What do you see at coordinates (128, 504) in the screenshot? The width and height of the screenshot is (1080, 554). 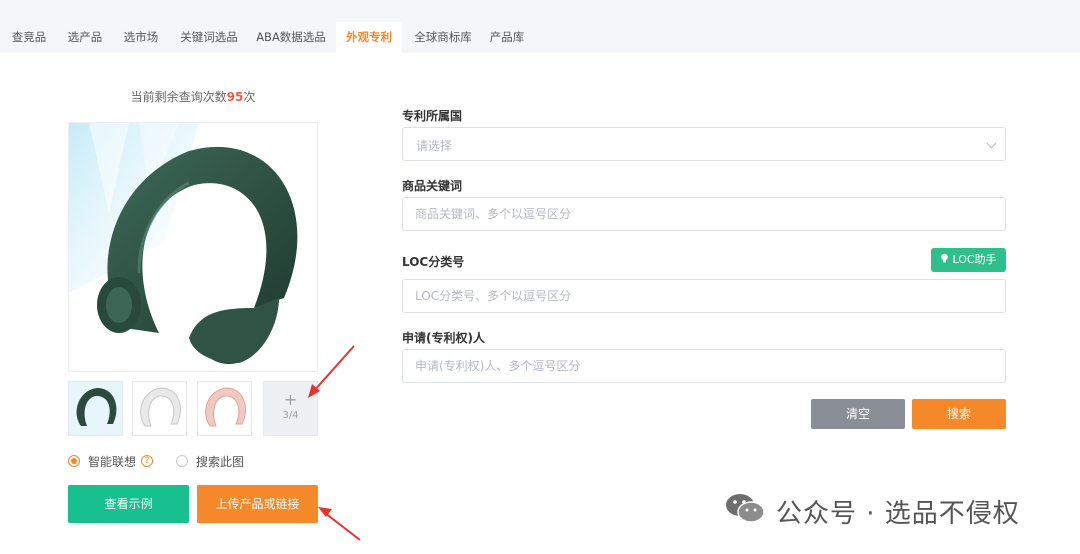 I see `view-example-button: 查看示例` at bounding box center [128, 504].